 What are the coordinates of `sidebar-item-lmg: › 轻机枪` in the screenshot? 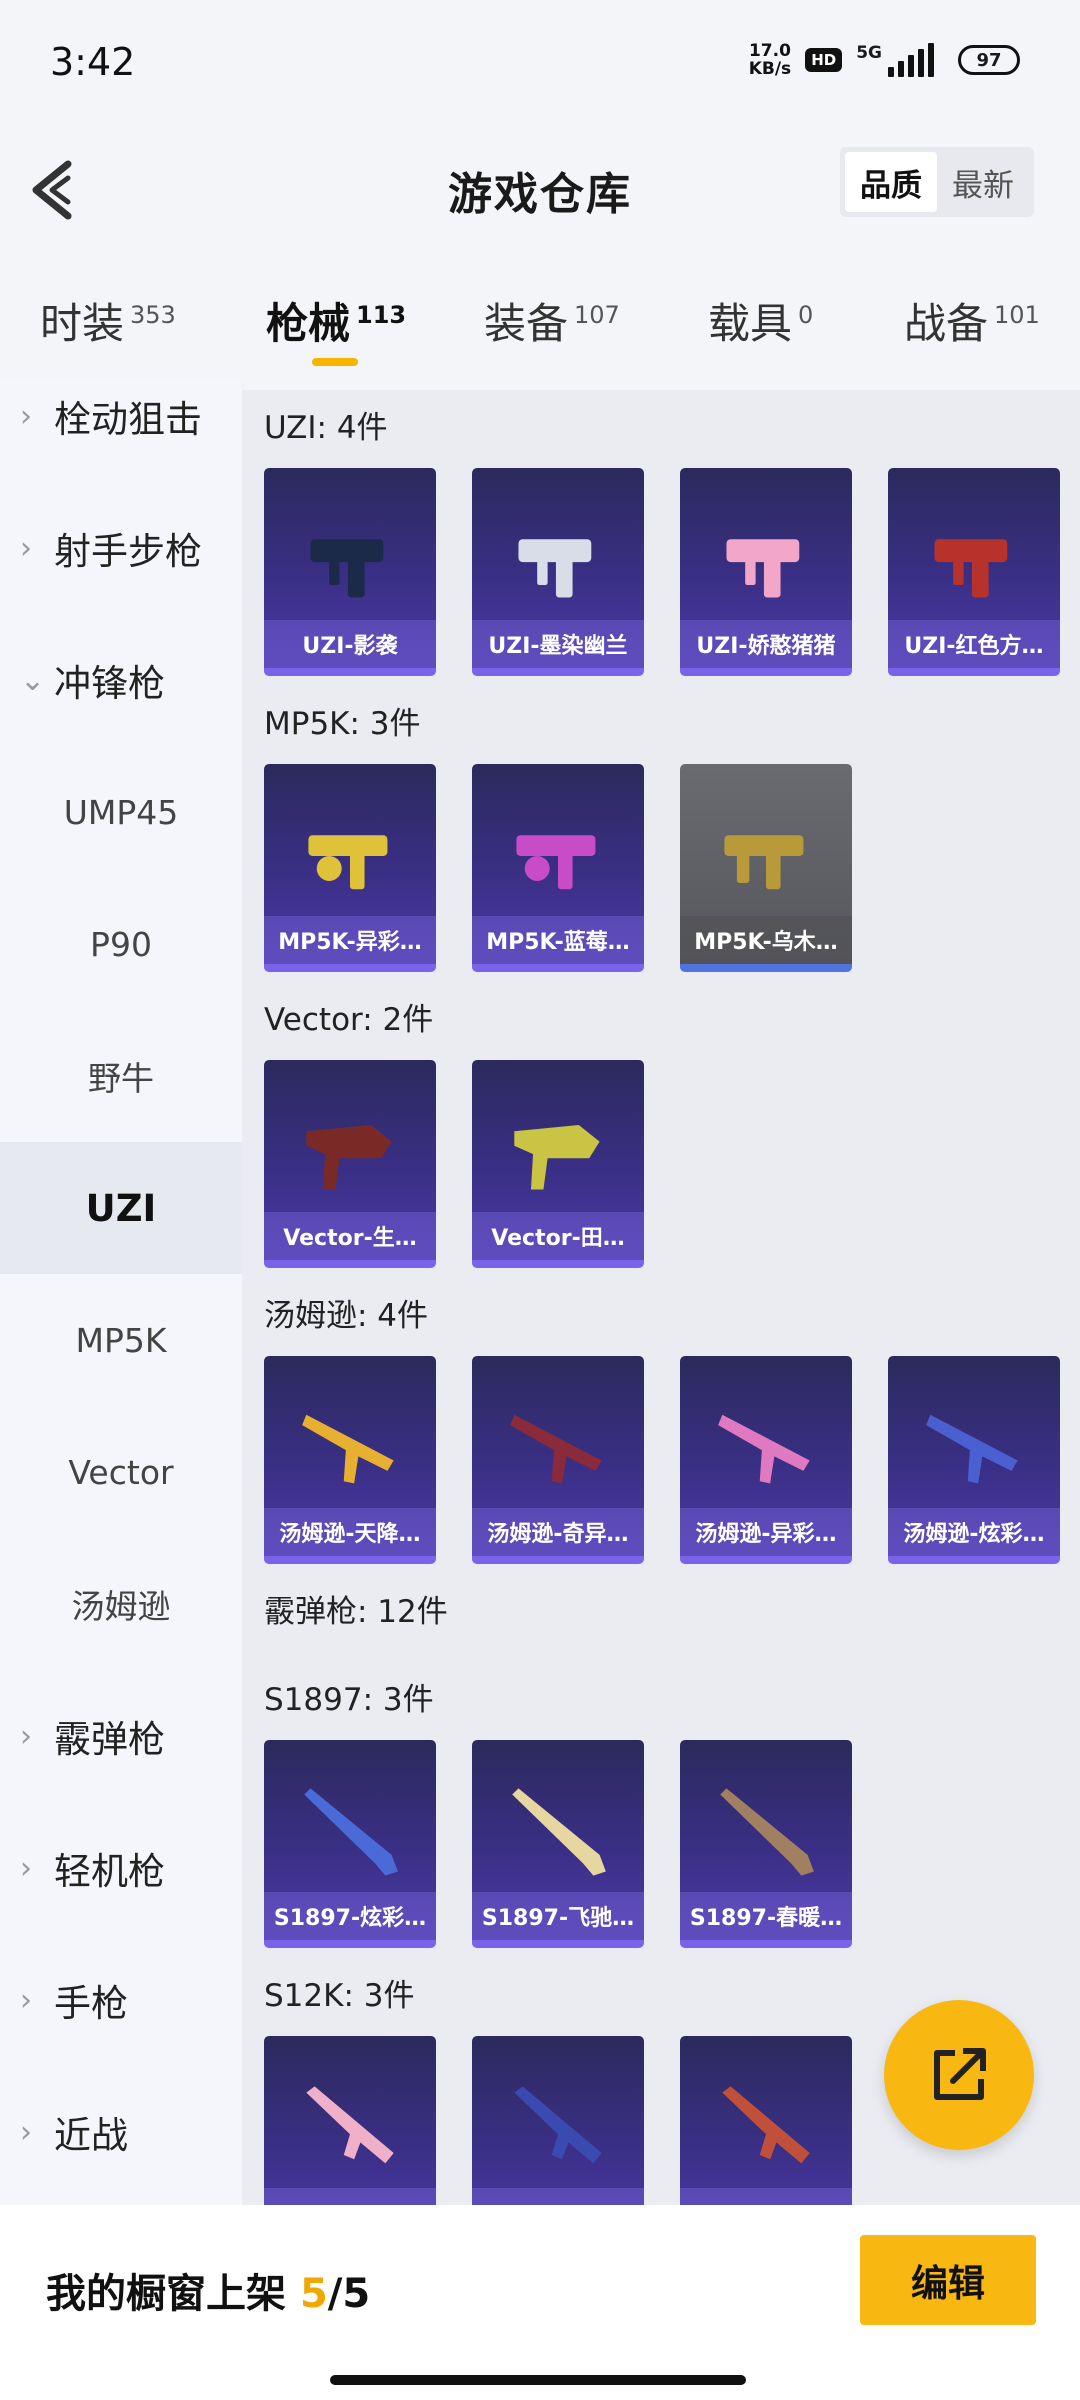 It's located at (121, 1868).